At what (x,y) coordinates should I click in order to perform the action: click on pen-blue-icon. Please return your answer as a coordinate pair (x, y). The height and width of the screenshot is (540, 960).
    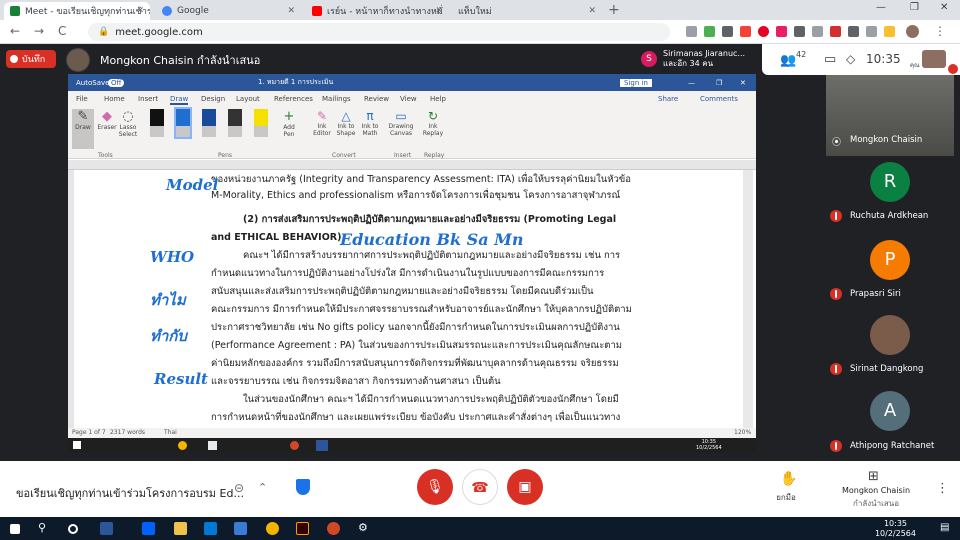
    Looking at the image, I should click on (183, 123).